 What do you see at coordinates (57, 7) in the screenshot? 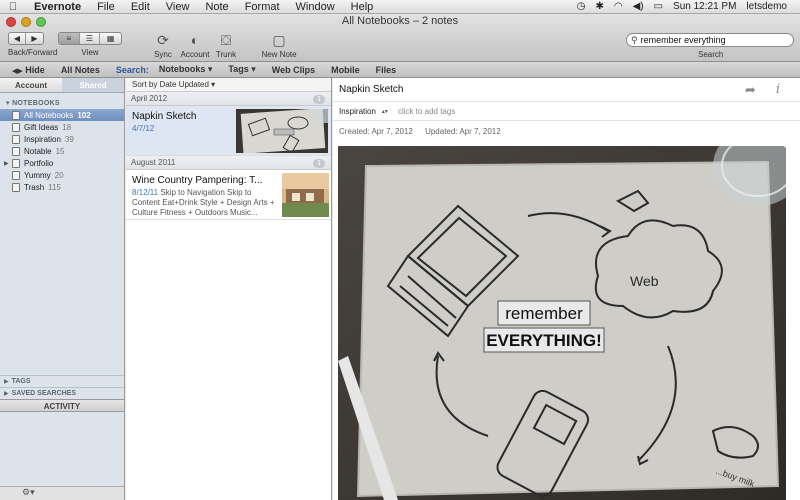
I see `menu-app: Evernote` at bounding box center [57, 7].